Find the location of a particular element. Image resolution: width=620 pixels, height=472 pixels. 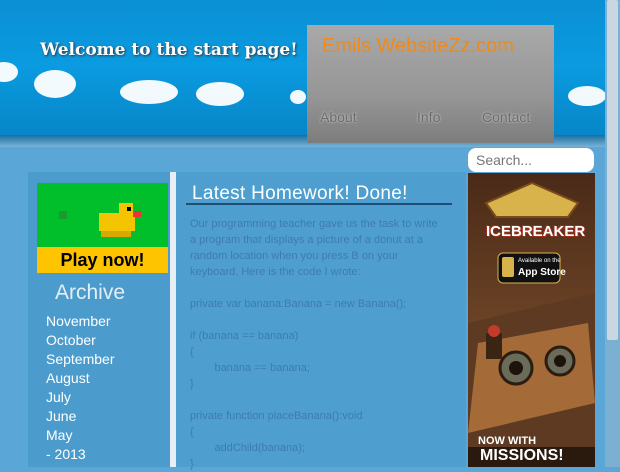

ad-title: ICEBREAKER is located at coordinates (536, 231).